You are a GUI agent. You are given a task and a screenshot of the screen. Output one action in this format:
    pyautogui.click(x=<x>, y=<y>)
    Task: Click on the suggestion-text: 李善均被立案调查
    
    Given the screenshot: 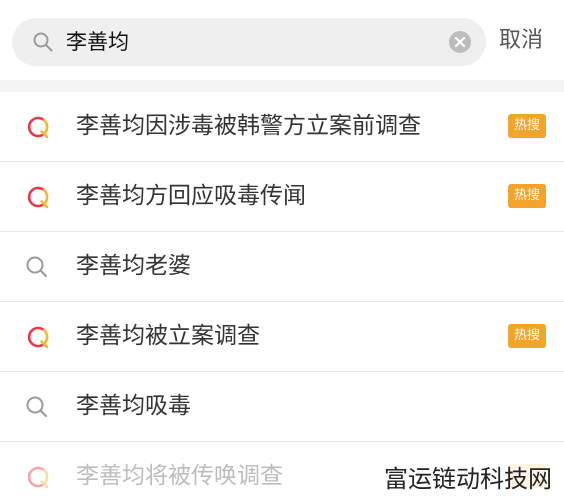 What is the action you would take?
    pyautogui.click(x=168, y=336)
    